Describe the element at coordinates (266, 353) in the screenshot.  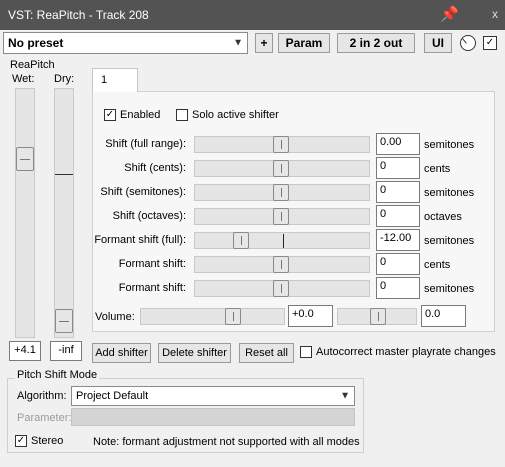
I see `reset-all-button: Reset all` at that location.